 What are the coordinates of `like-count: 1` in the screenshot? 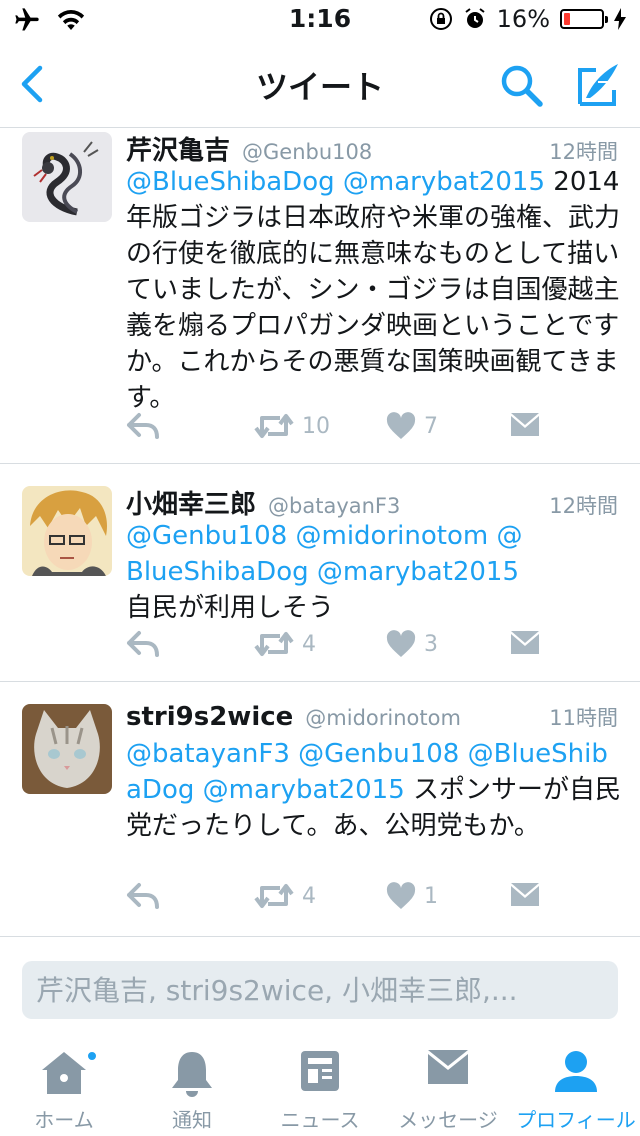 It's located at (431, 896).